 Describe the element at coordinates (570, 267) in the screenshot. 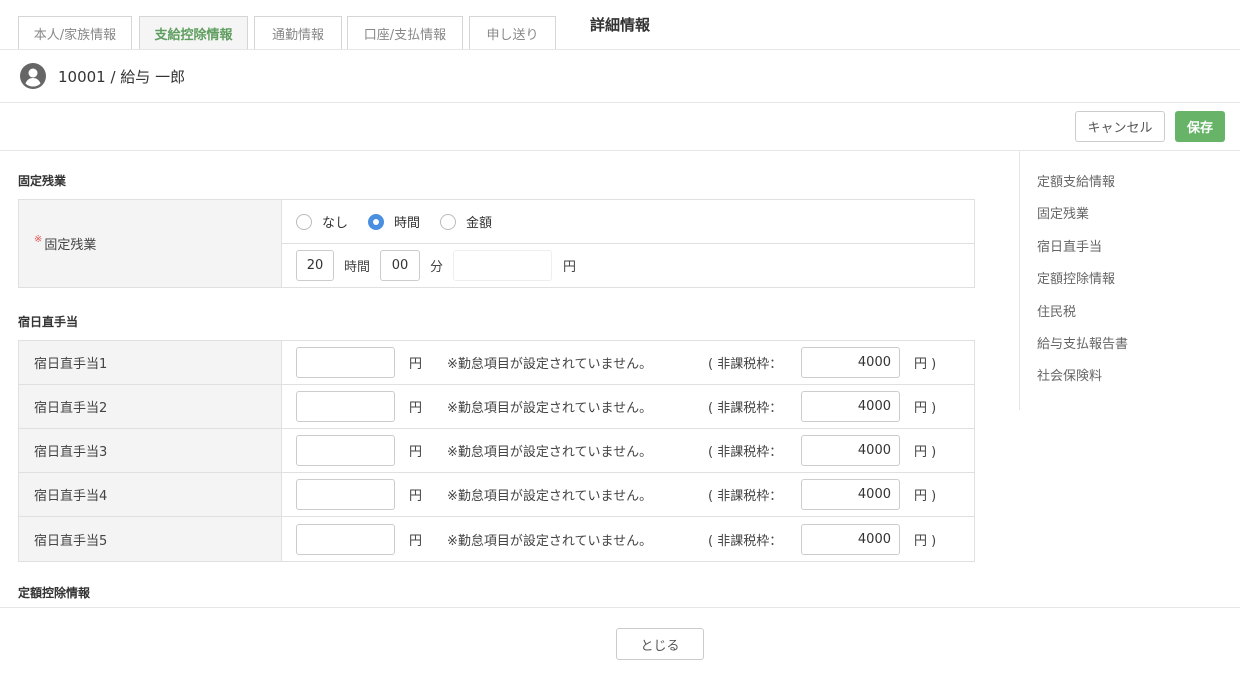

I see `amount-unit-label: 円` at that location.